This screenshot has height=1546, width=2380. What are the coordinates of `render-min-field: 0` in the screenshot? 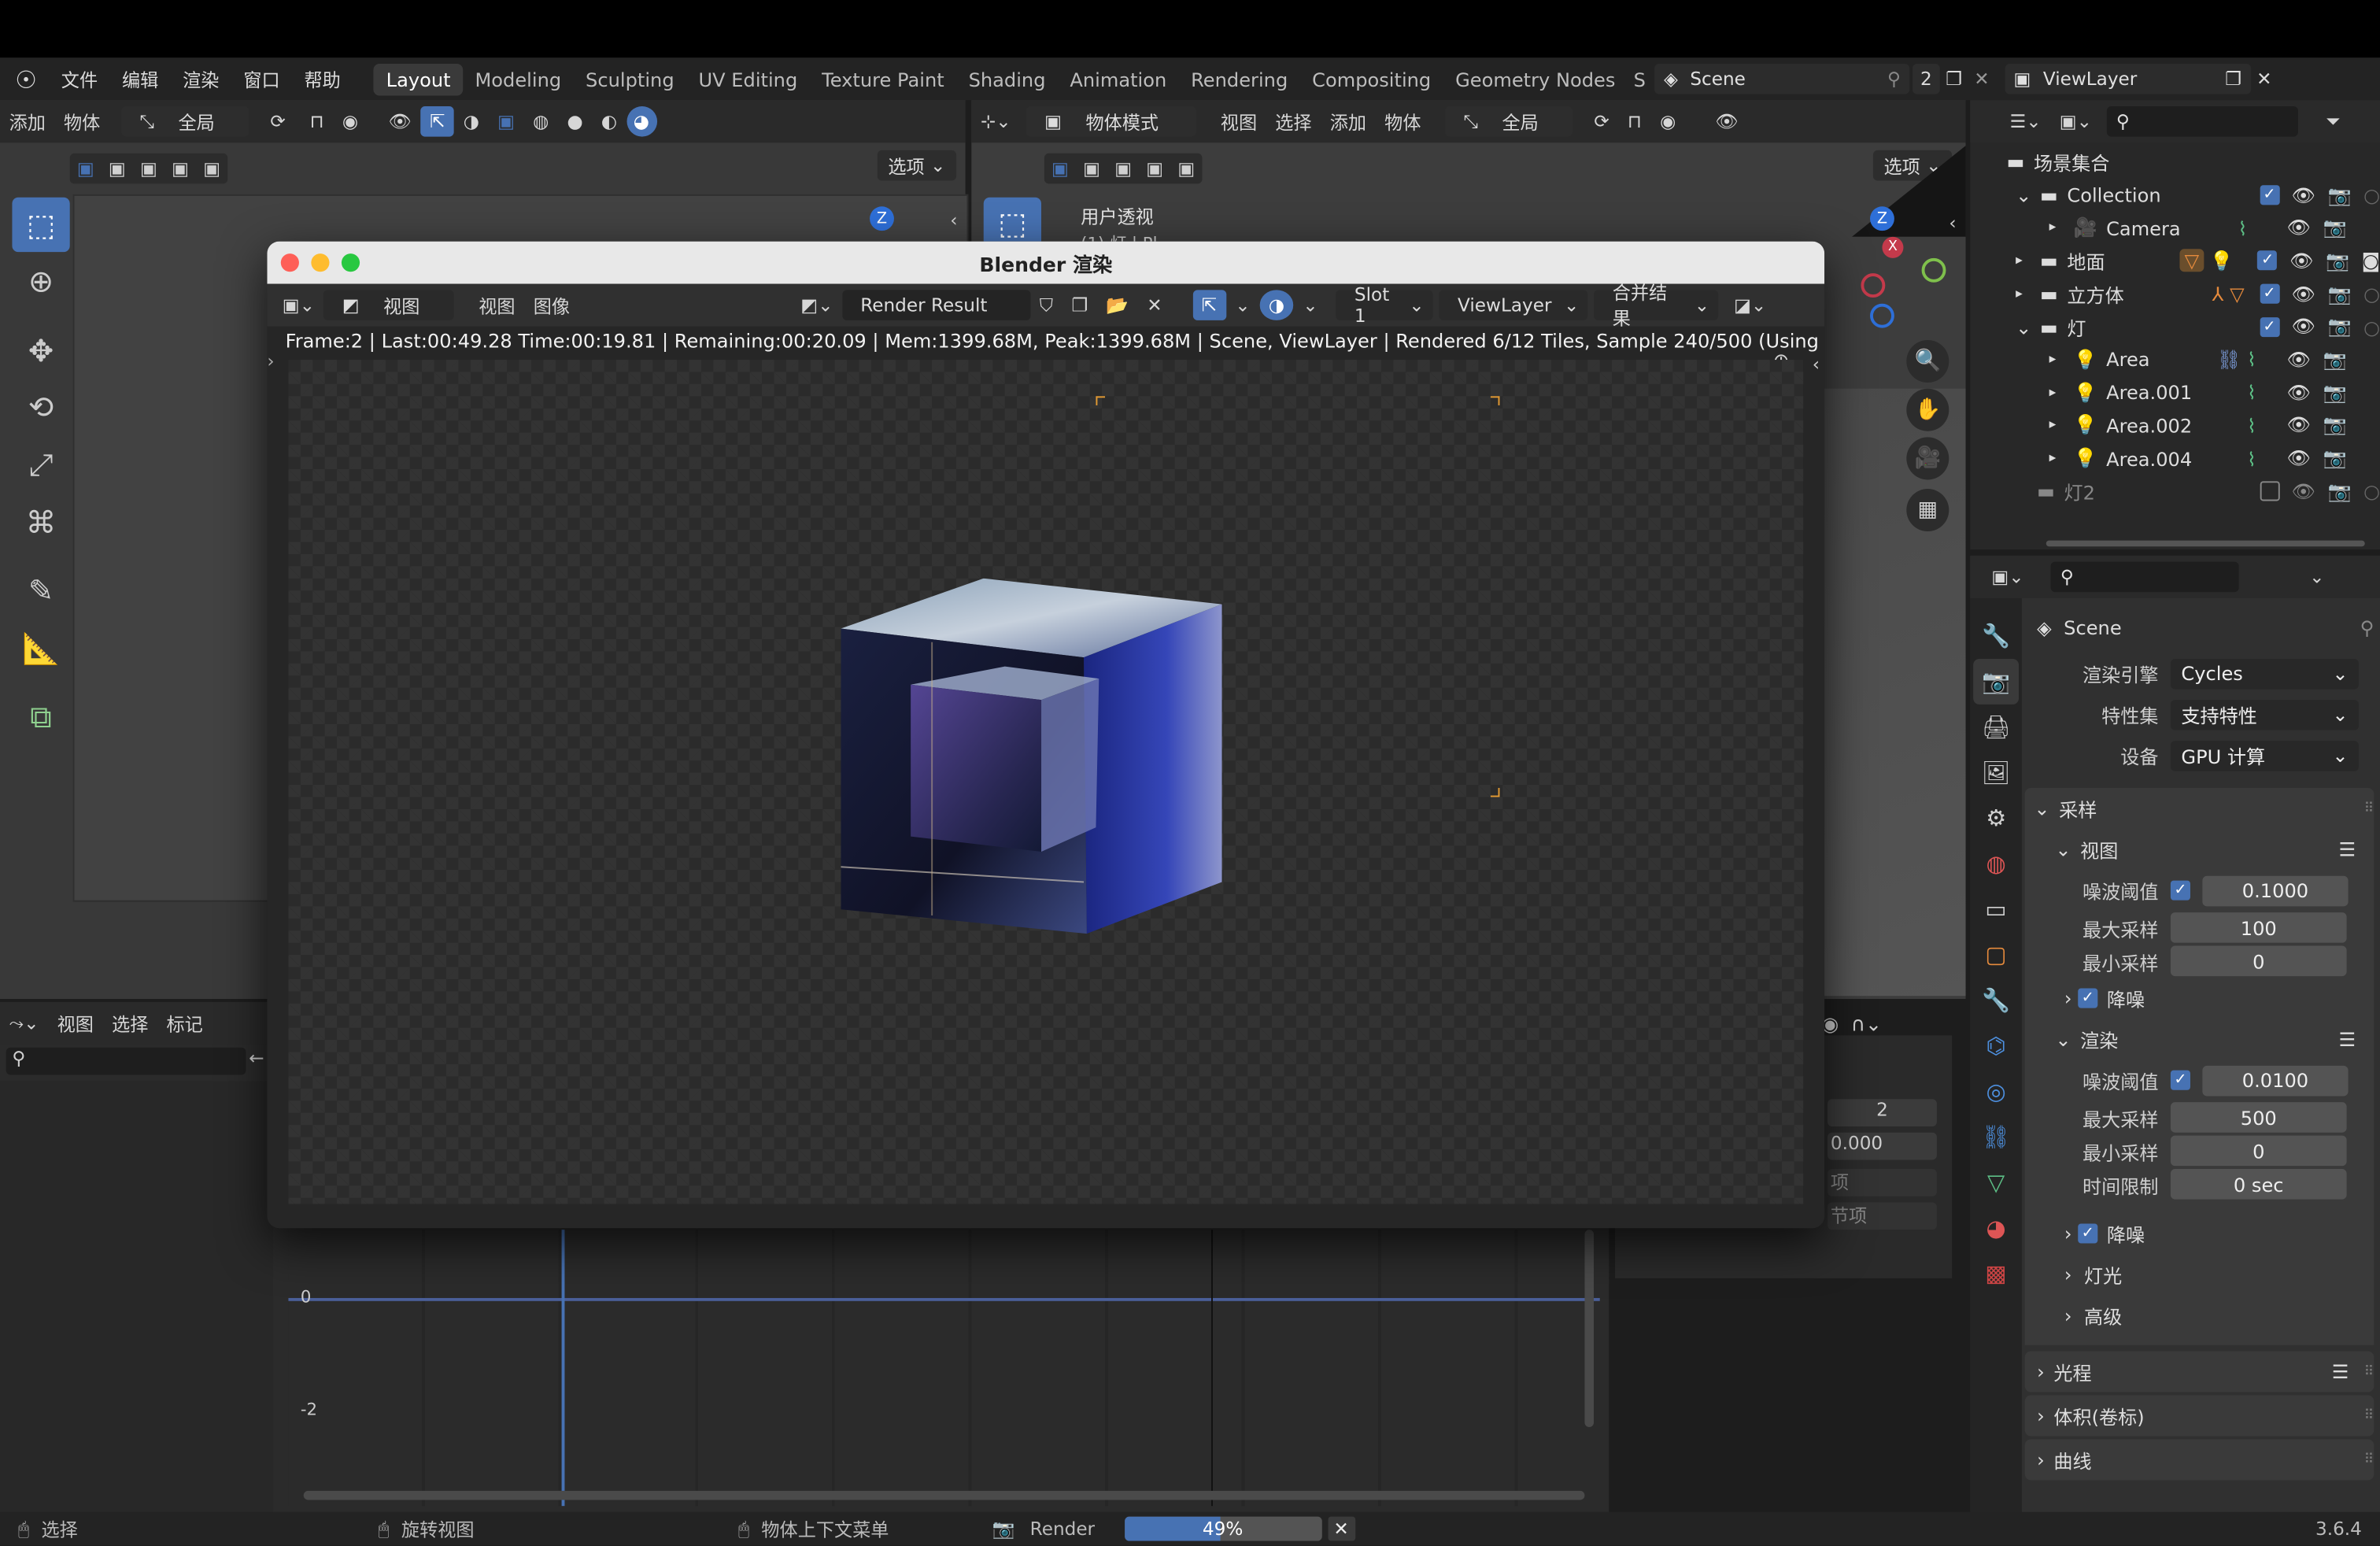 It's located at (2258, 1151).